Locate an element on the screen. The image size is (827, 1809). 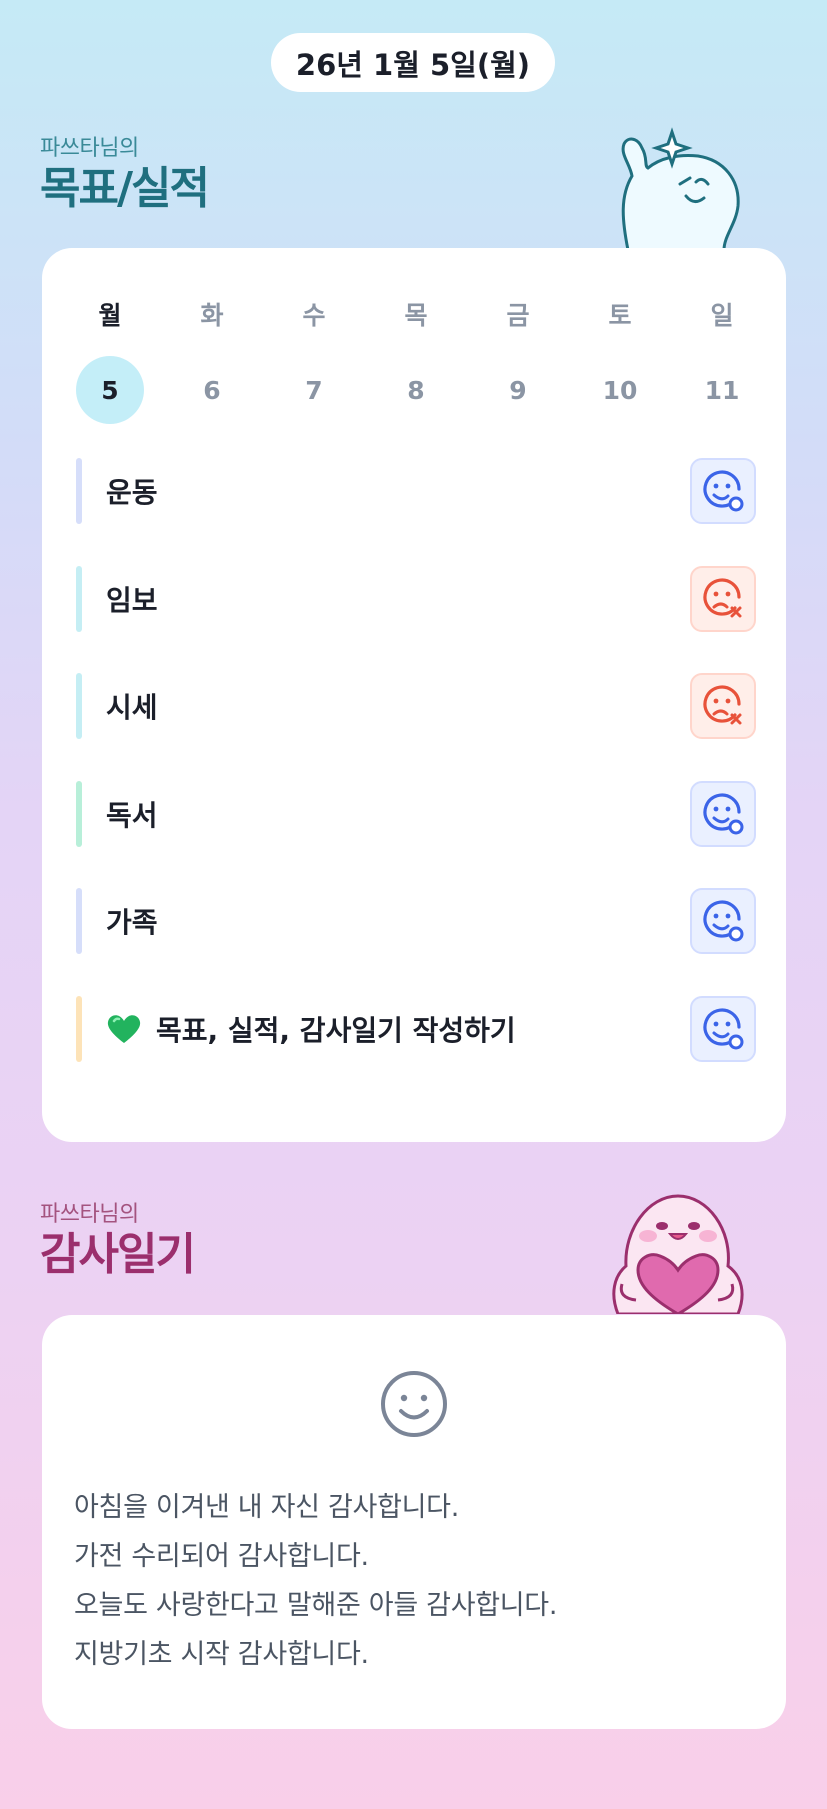
diary-line: 오늘도 사랑한다고 말해준 아들 감사합니다. is located at coordinates (316, 1605).